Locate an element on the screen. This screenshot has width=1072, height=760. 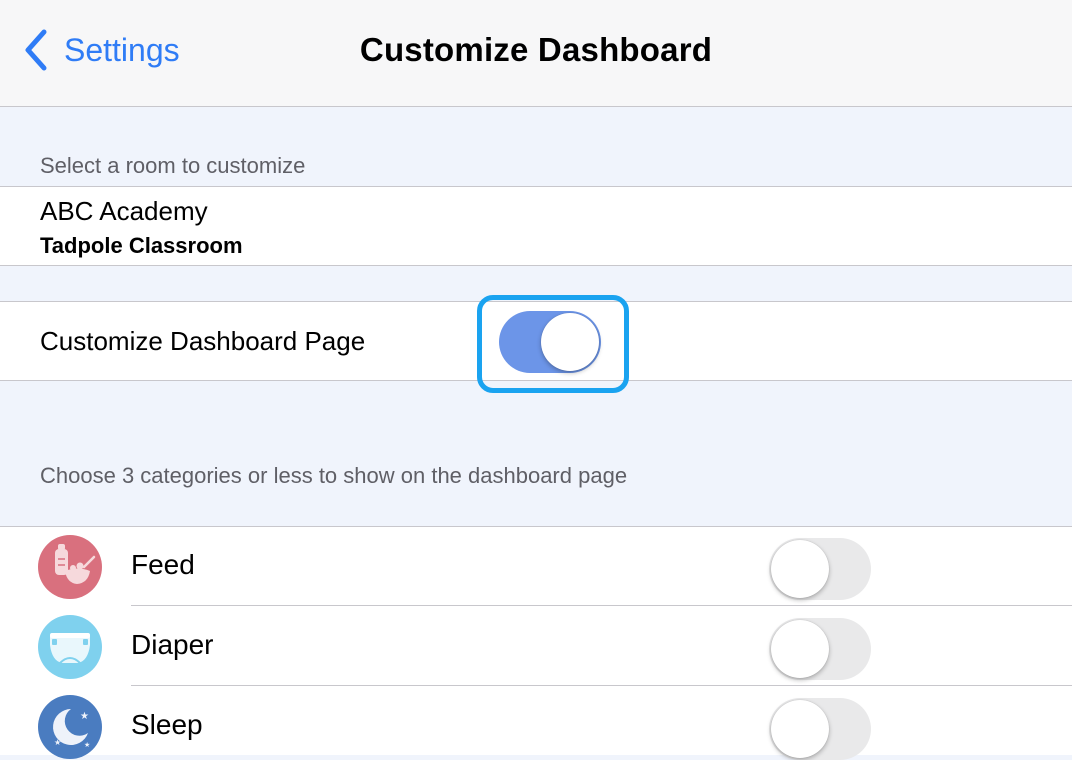
customize-dashboard-label: Customize Dashboard Page is located at coordinates (203, 341).